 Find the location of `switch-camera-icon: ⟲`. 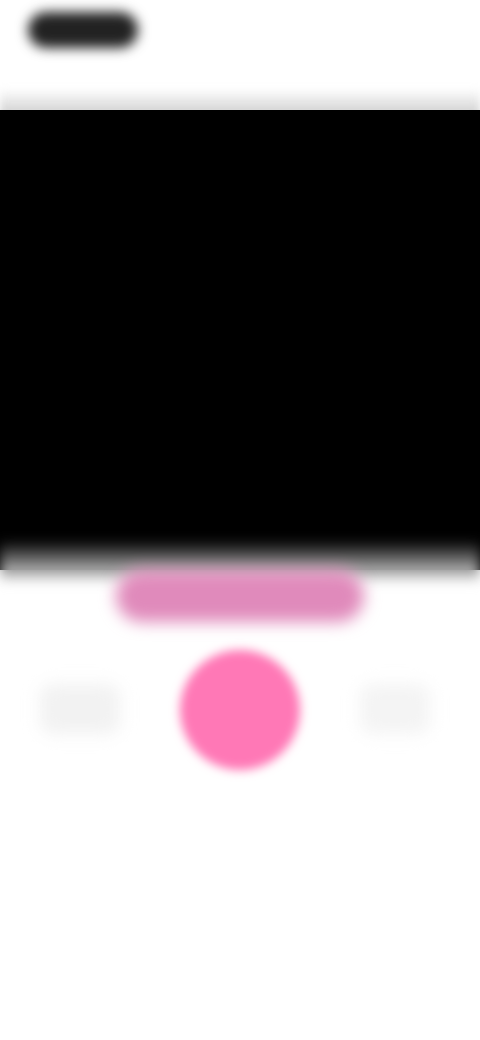

switch-camera-icon: ⟲ is located at coordinates (395, 709).